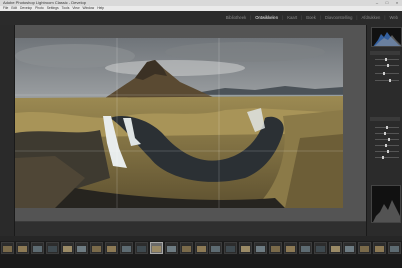 The image size is (402, 268). I want to click on navigator-graph, so click(386, 211).